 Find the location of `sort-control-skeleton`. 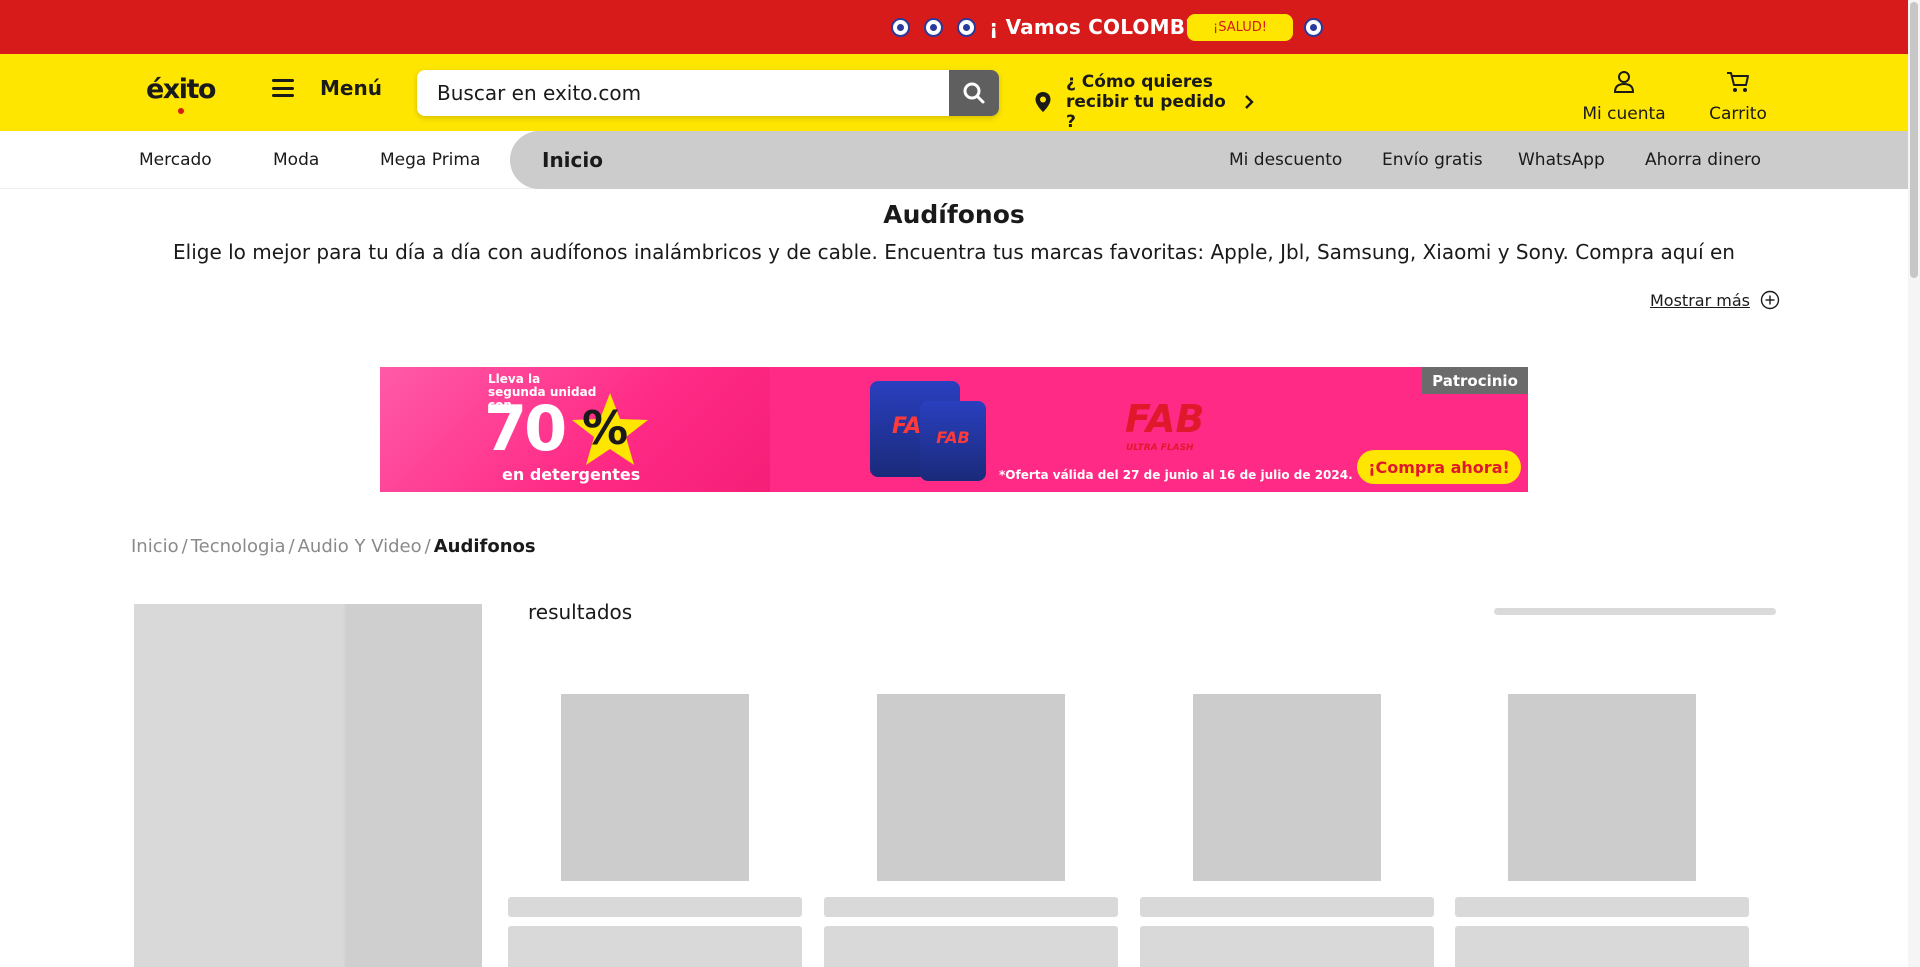

sort-control-skeleton is located at coordinates (1635, 611).